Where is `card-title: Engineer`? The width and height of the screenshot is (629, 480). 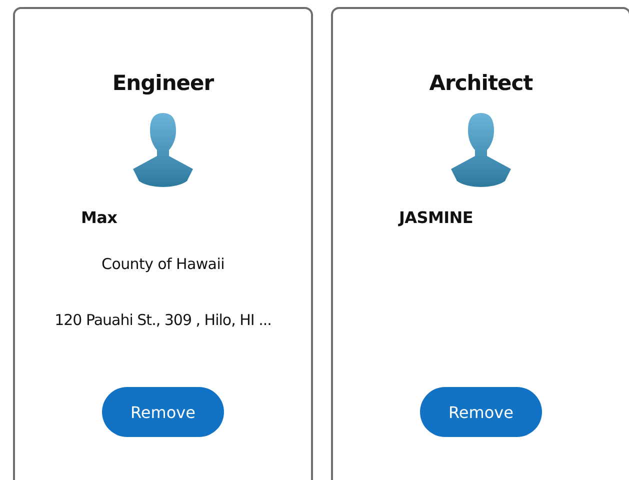 card-title: Engineer is located at coordinates (163, 83).